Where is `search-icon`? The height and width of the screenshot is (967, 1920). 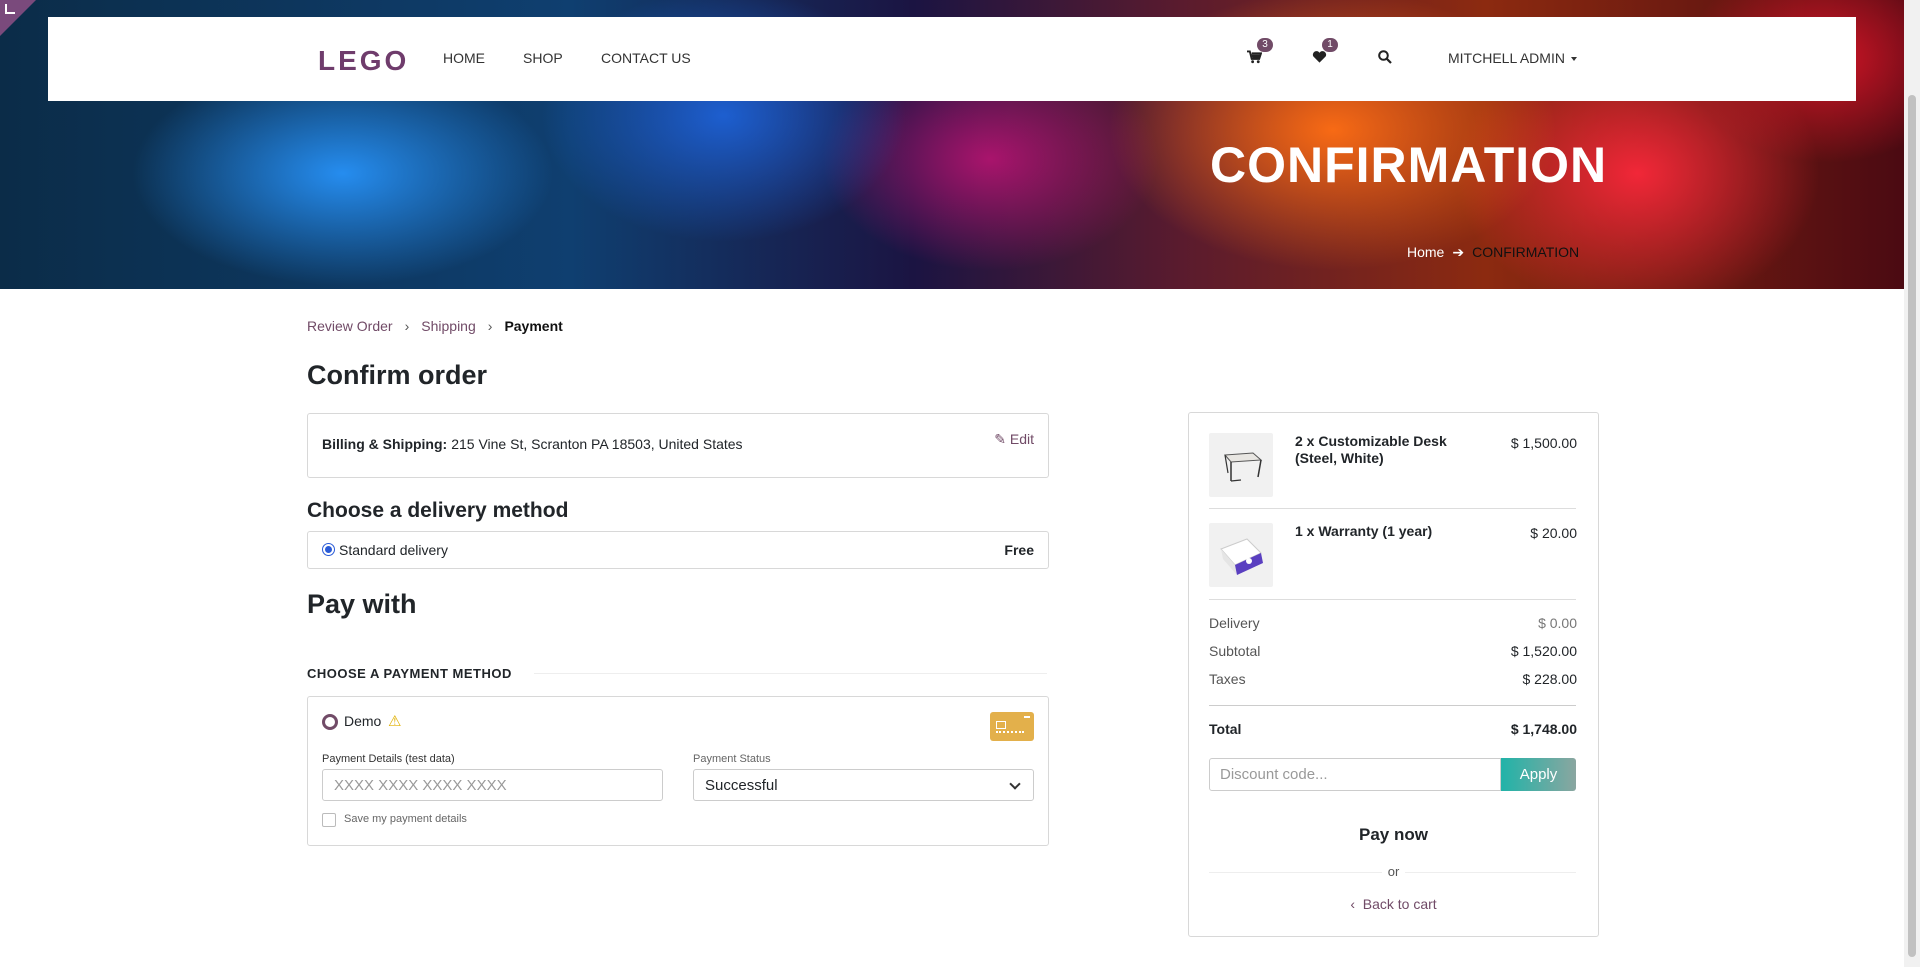
search-icon is located at coordinates (1385, 57).